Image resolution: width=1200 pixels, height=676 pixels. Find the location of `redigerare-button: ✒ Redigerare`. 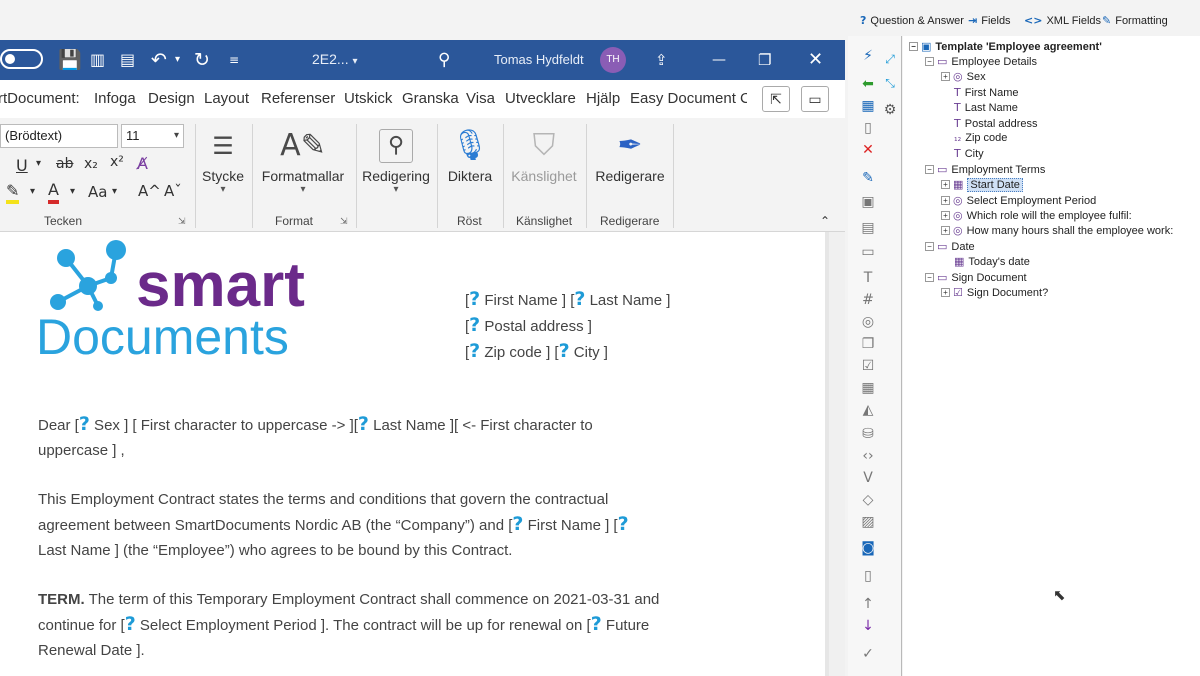

redigerare-button: ✒ Redigerare is located at coordinates (630, 154).